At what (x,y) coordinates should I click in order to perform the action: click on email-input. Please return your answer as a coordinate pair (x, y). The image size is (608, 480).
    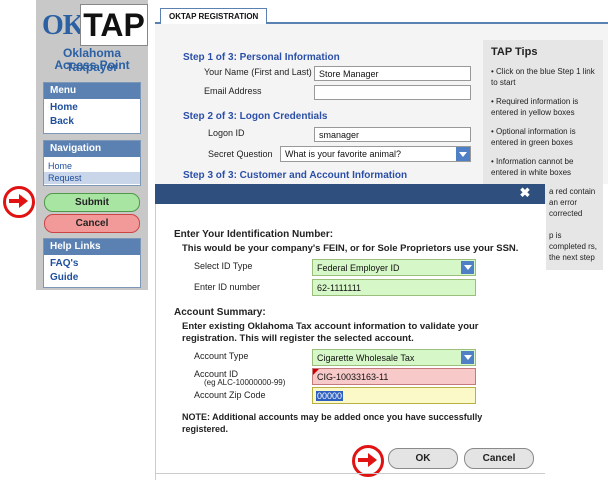
    Looking at the image, I should click on (392, 92).